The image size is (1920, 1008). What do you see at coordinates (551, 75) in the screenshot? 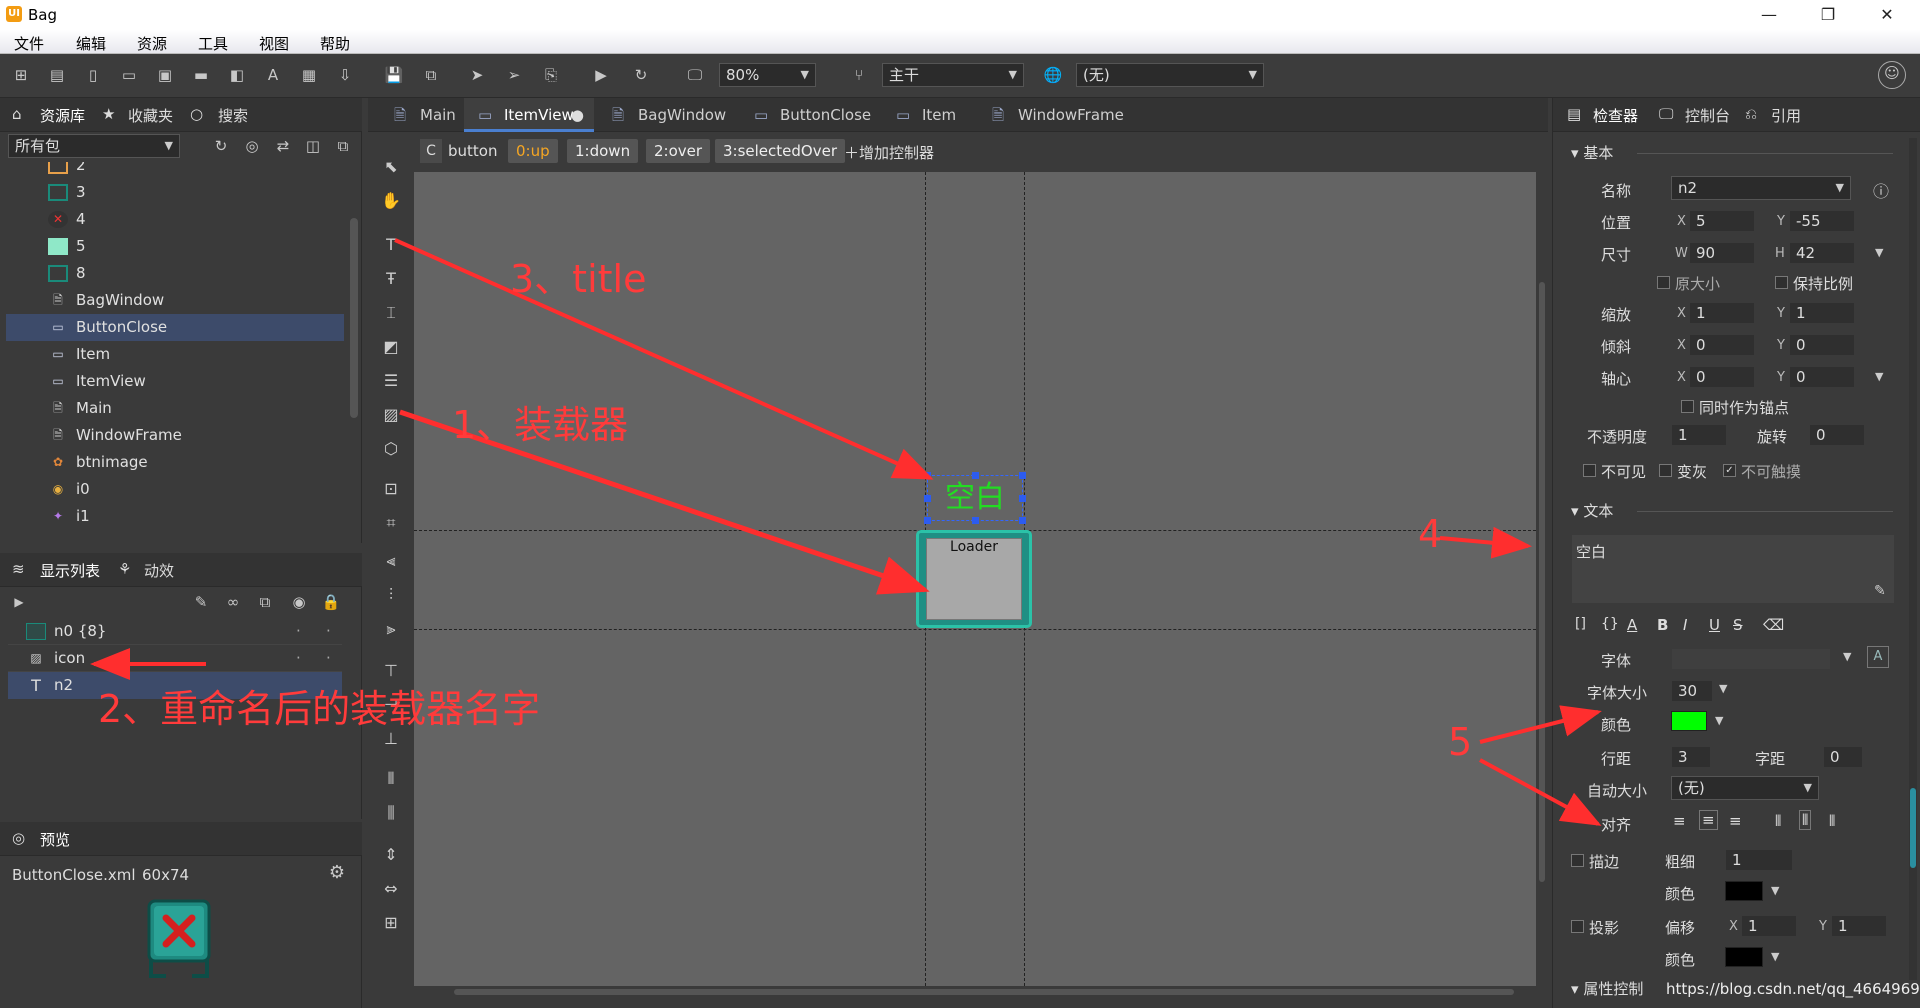
I see `publish-settings-icon: ⎘` at bounding box center [551, 75].